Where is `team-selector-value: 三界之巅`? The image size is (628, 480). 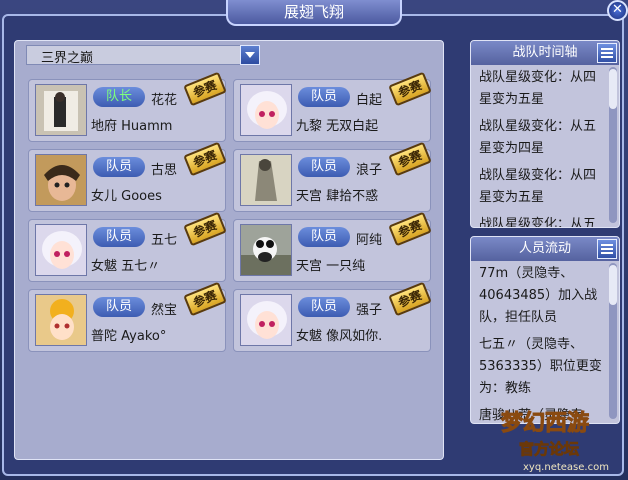 team-selector-value: 三界之巅 is located at coordinates (67, 58).